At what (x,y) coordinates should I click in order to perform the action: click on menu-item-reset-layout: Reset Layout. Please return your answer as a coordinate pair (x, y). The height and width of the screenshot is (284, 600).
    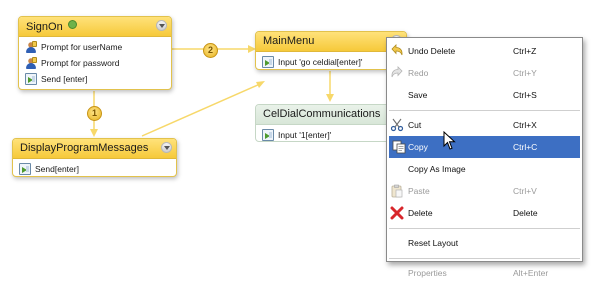
    Looking at the image, I should click on (484, 243).